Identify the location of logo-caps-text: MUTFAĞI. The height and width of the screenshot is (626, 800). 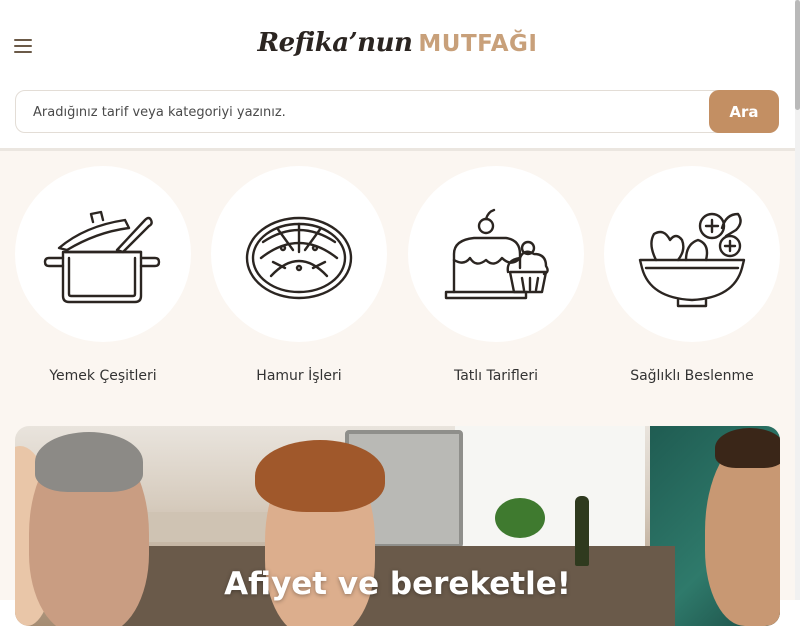
(478, 44).